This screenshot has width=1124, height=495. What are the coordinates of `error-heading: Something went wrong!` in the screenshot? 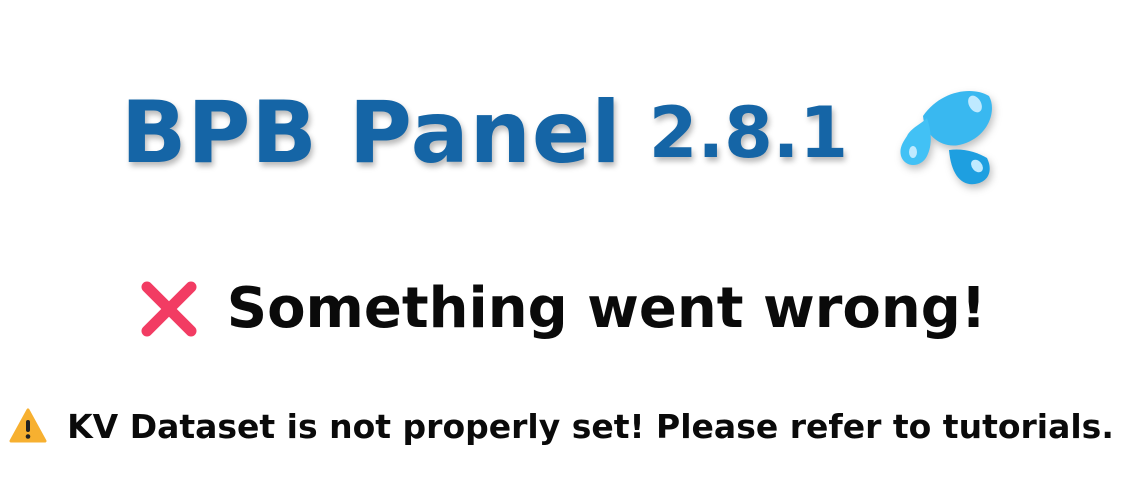 It's located at (562, 308).